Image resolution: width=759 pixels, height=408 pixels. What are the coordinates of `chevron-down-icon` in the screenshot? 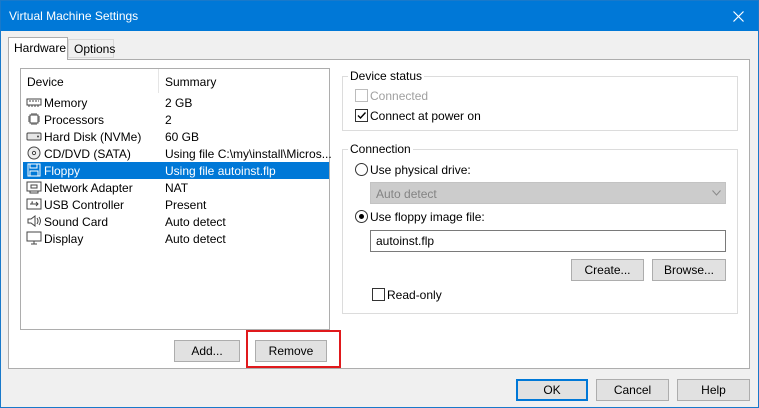 It's located at (716, 193).